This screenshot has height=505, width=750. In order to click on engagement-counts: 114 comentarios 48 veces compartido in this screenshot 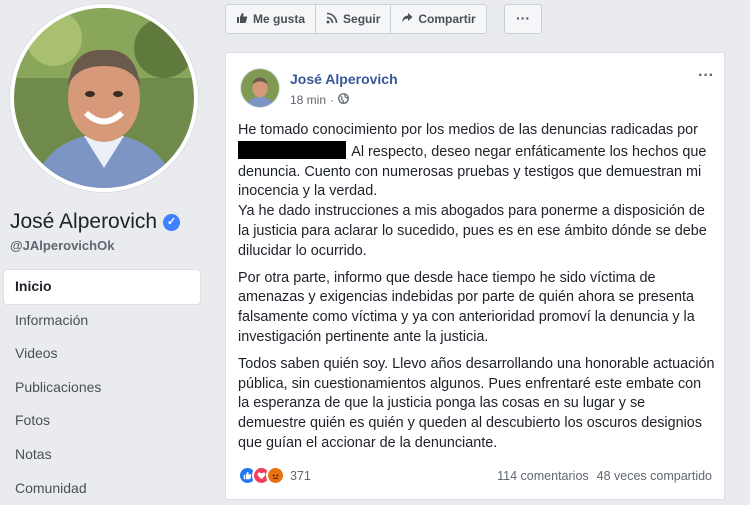, I will do `click(604, 476)`.